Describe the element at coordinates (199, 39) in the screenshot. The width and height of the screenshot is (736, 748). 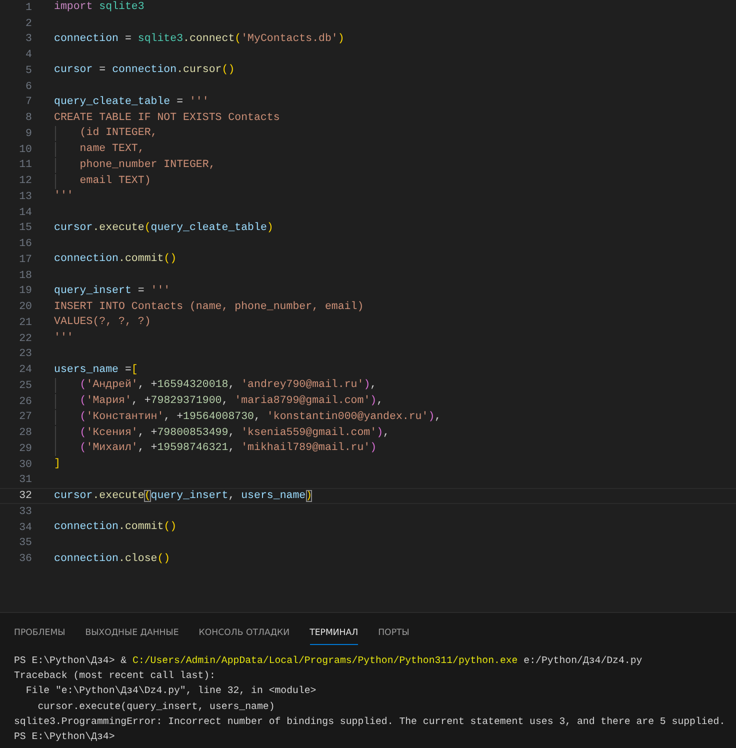
I see `code-line: connection = sqlite3.connect('MyContacts.db')` at that location.